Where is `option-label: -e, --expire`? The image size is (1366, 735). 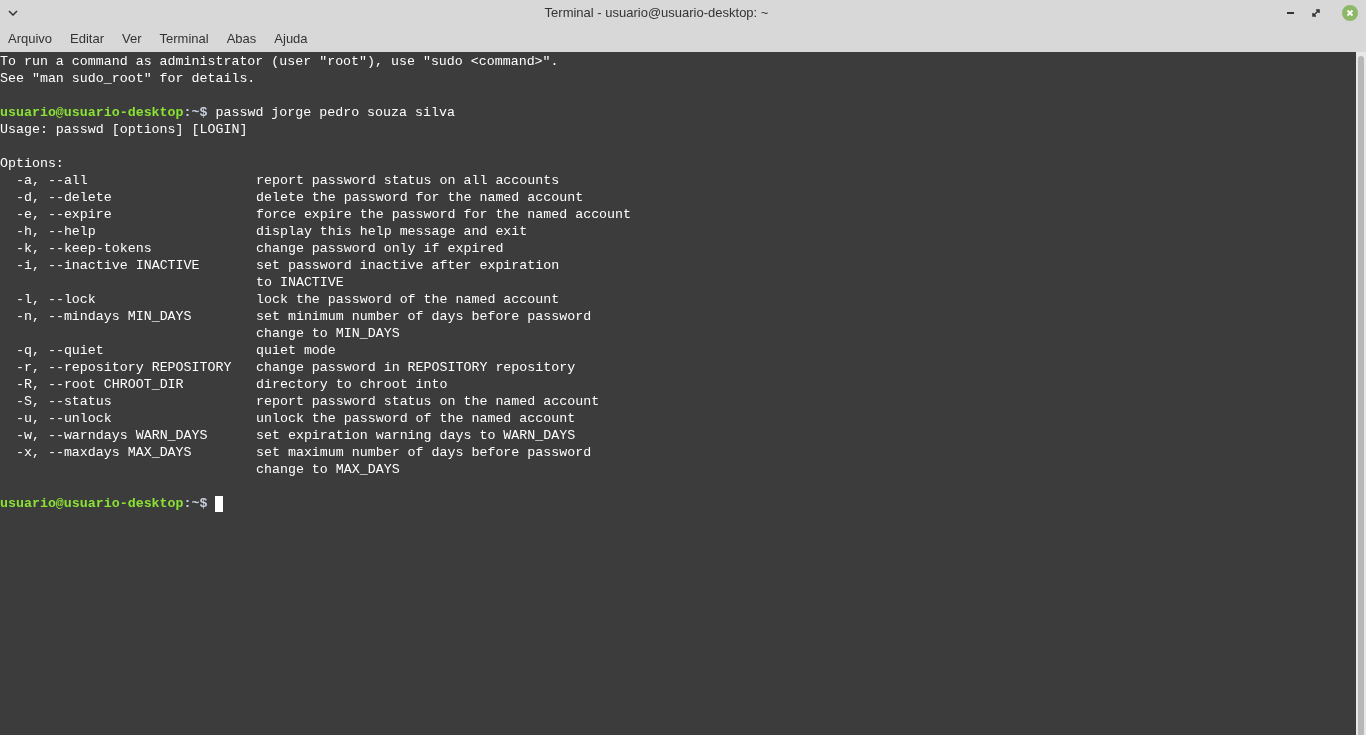 option-label: -e, --expire is located at coordinates (64, 214).